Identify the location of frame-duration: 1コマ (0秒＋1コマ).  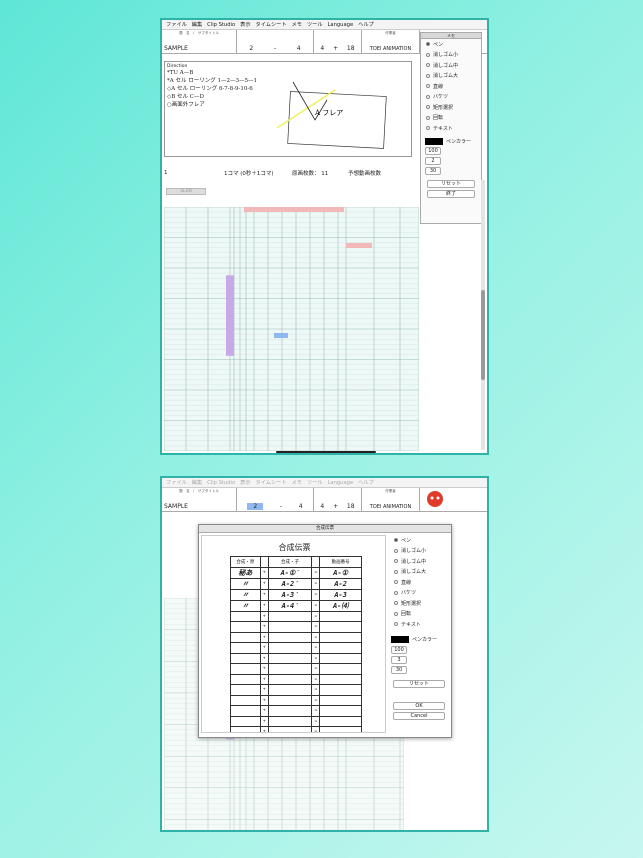
(249, 173).